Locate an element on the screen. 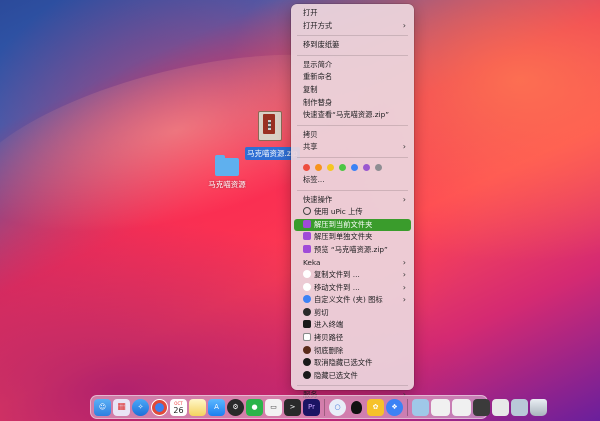  menu-item-hide-selected-label: 隐藏已选文件 is located at coordinates (336, 375).